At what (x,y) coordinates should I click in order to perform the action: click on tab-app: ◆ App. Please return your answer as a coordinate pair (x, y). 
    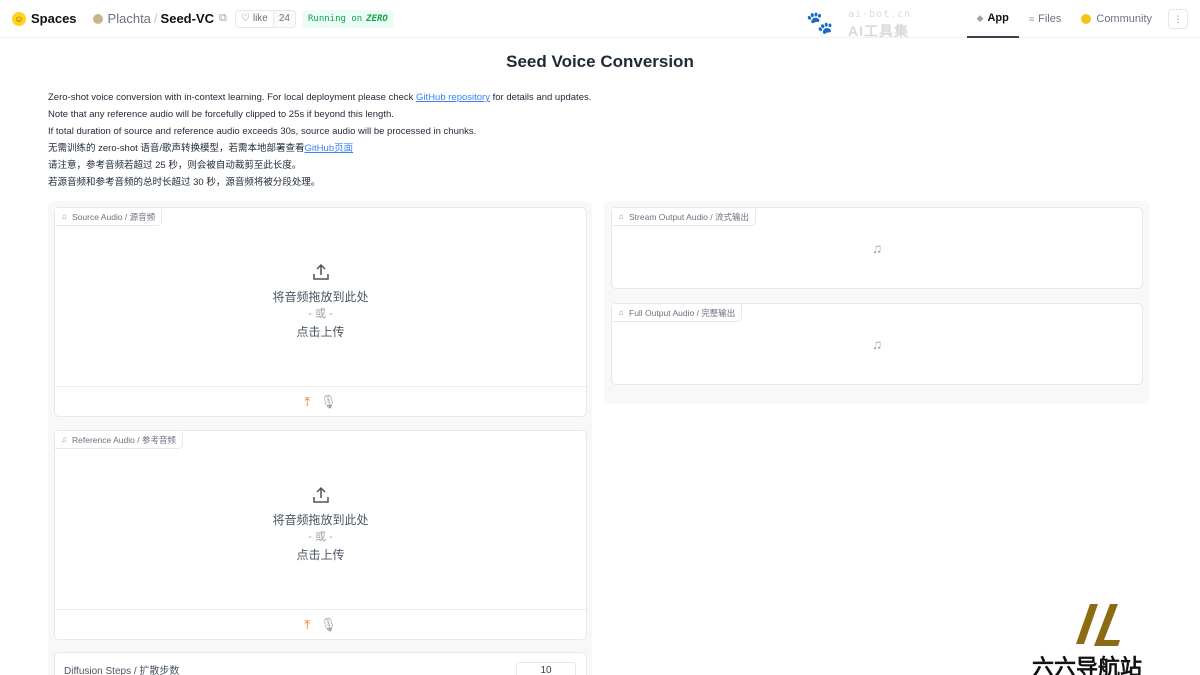
    Looking at the image, I should click on (992, 19).